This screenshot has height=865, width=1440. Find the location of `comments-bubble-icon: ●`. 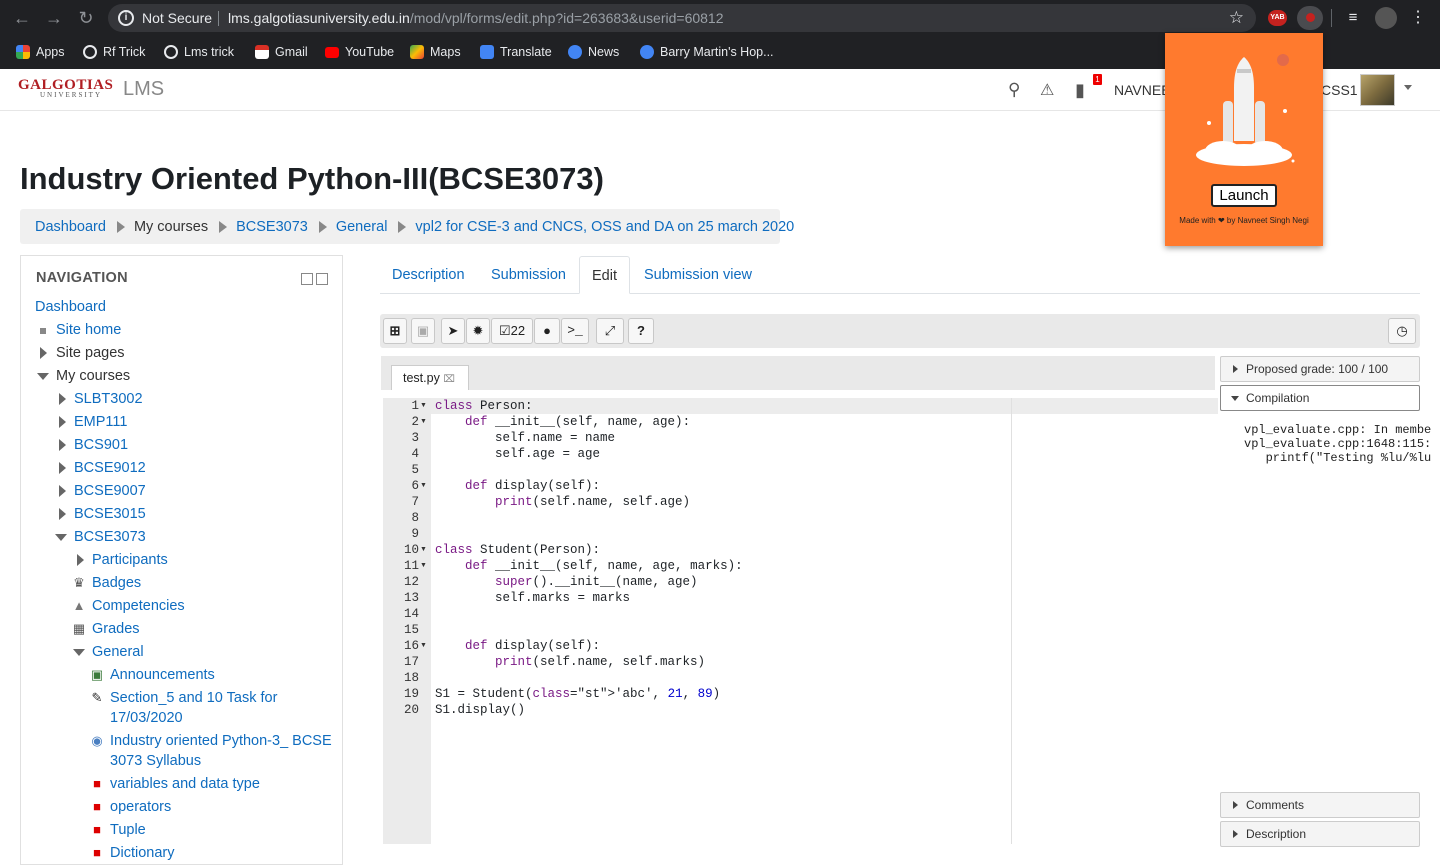

comments-bubble-icon: ● is located at coordinates (547, 331).